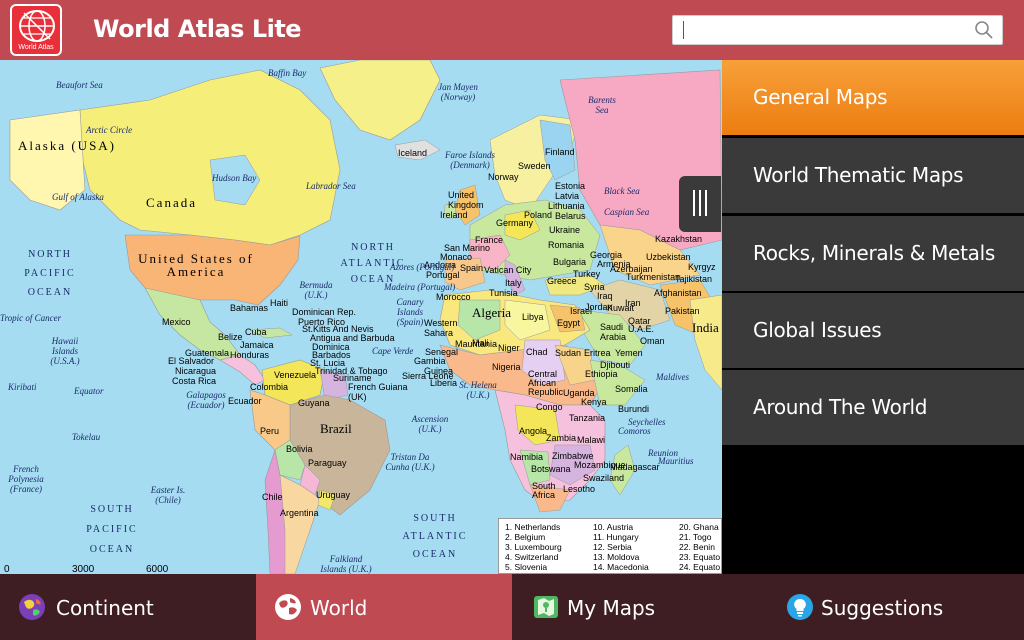 Image resolution: width=1024 pixels, height=640 pixels. I want to click on map-label: Black Sea, so click(622, 191).